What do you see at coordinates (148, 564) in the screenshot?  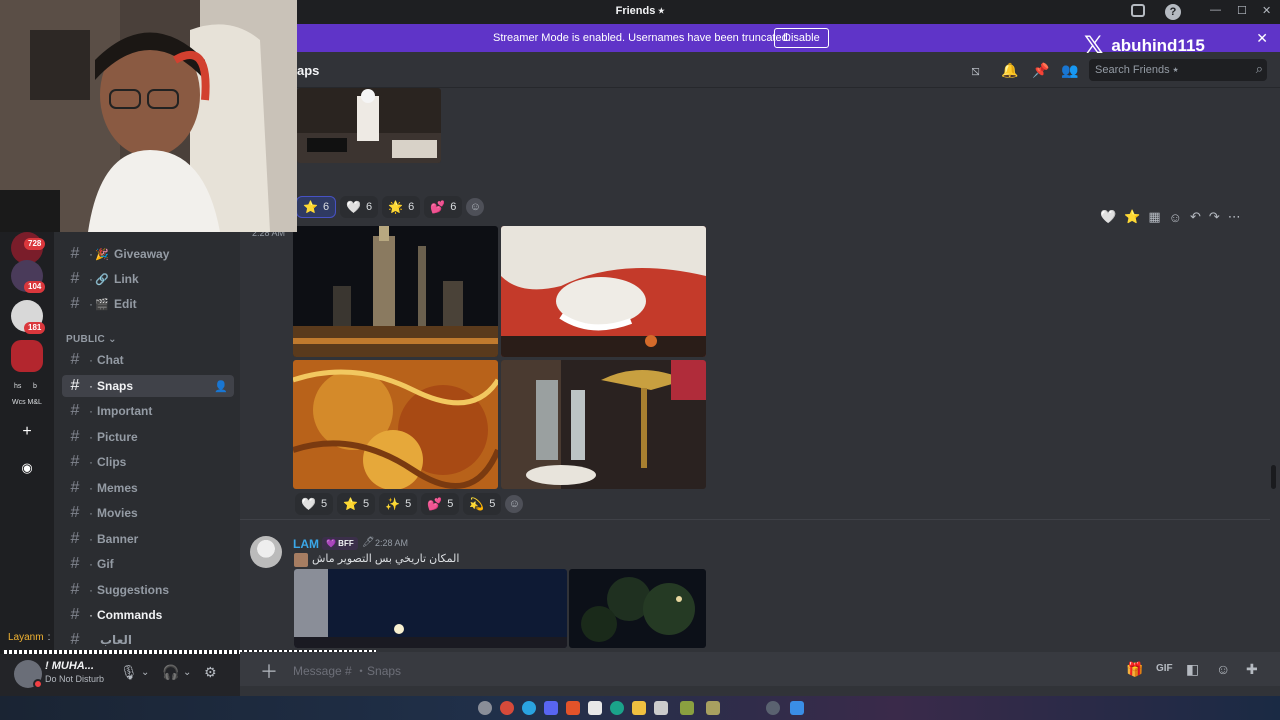 I see `channel-gif: # · Gif` at bounding box center [148, 564].